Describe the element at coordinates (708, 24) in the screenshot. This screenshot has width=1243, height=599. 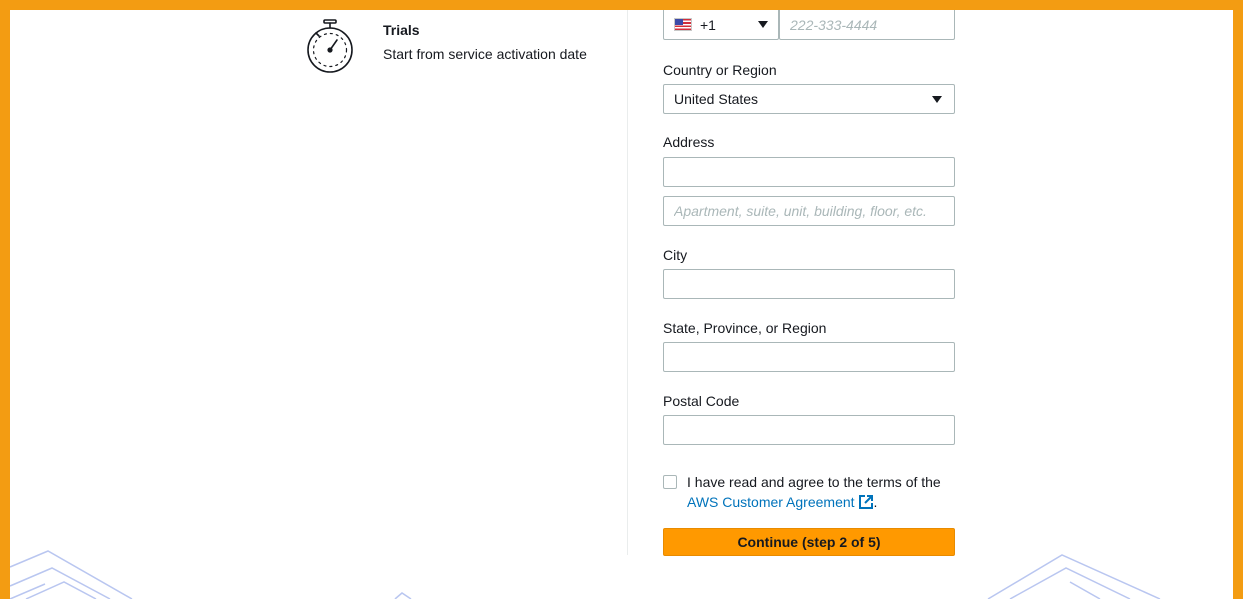
I see `phone-country-code: +1` at that location.